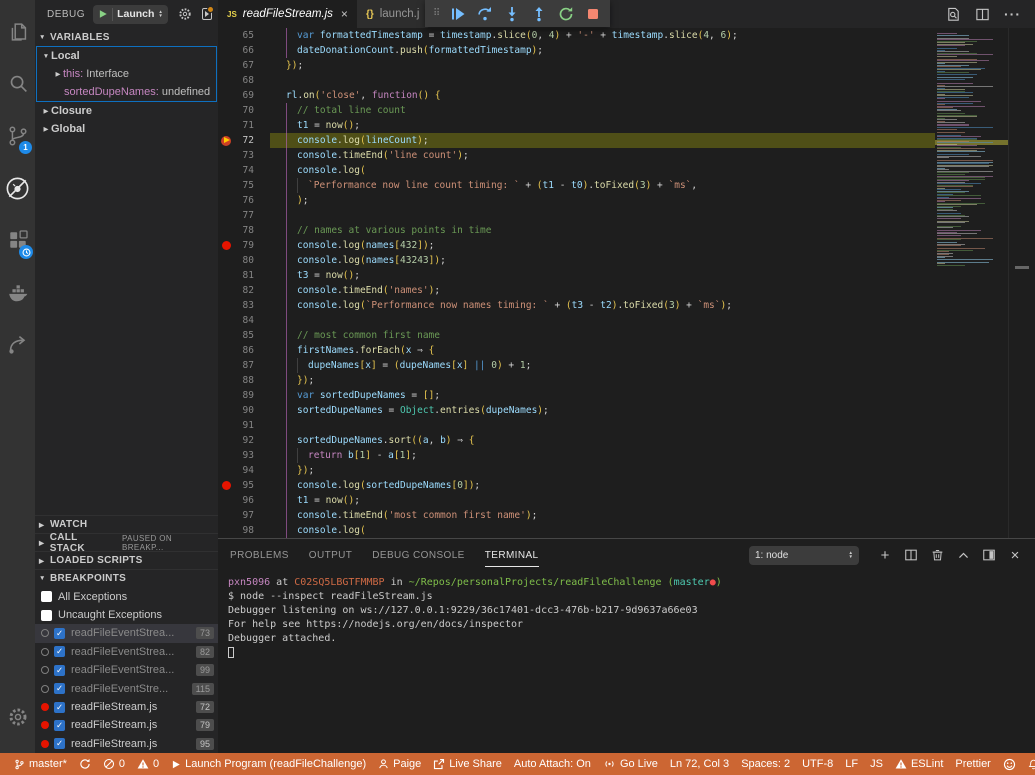 The height and width of the screenshot is (775, 1035). What do you see at coordinates (46, 597) in the screenshot?
I see `checkbox` at bounding box center [46, 597].